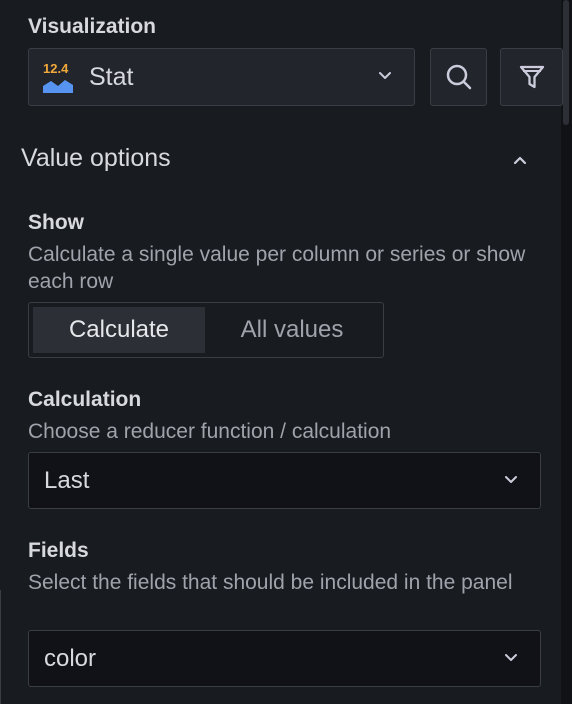 This screenshot has width=572, height=704. I want to click on show-label: Show, so click(56, 222).